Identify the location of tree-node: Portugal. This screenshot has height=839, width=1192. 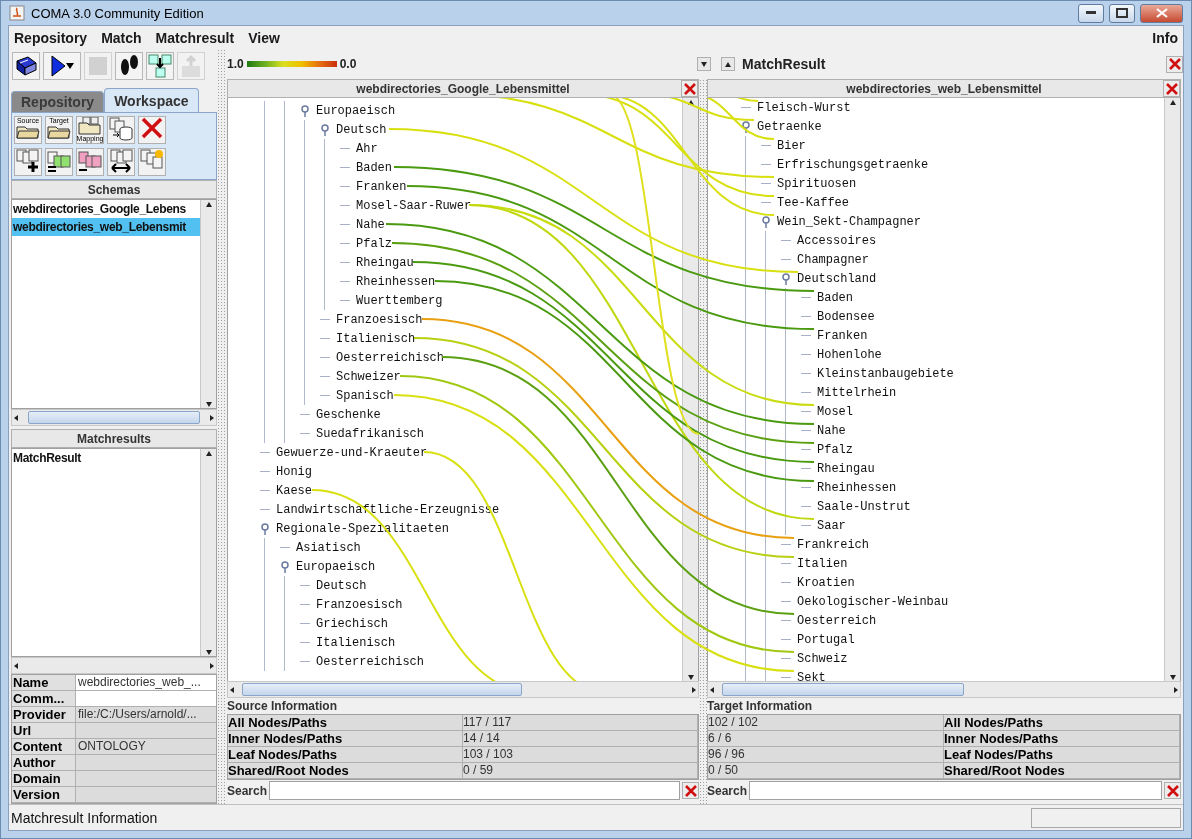
(826, 639).